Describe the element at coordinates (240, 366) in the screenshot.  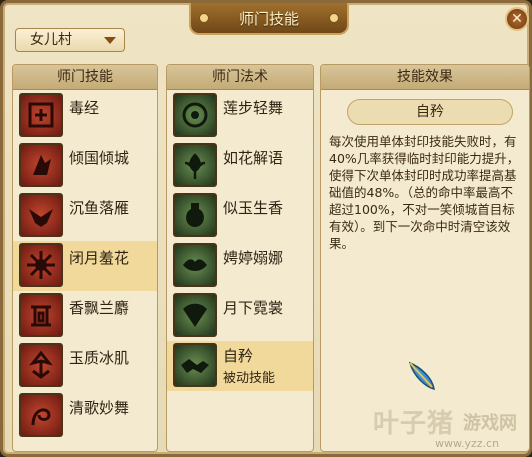
I see `spell-row-zijin: 自矜 被动技能` at that location.